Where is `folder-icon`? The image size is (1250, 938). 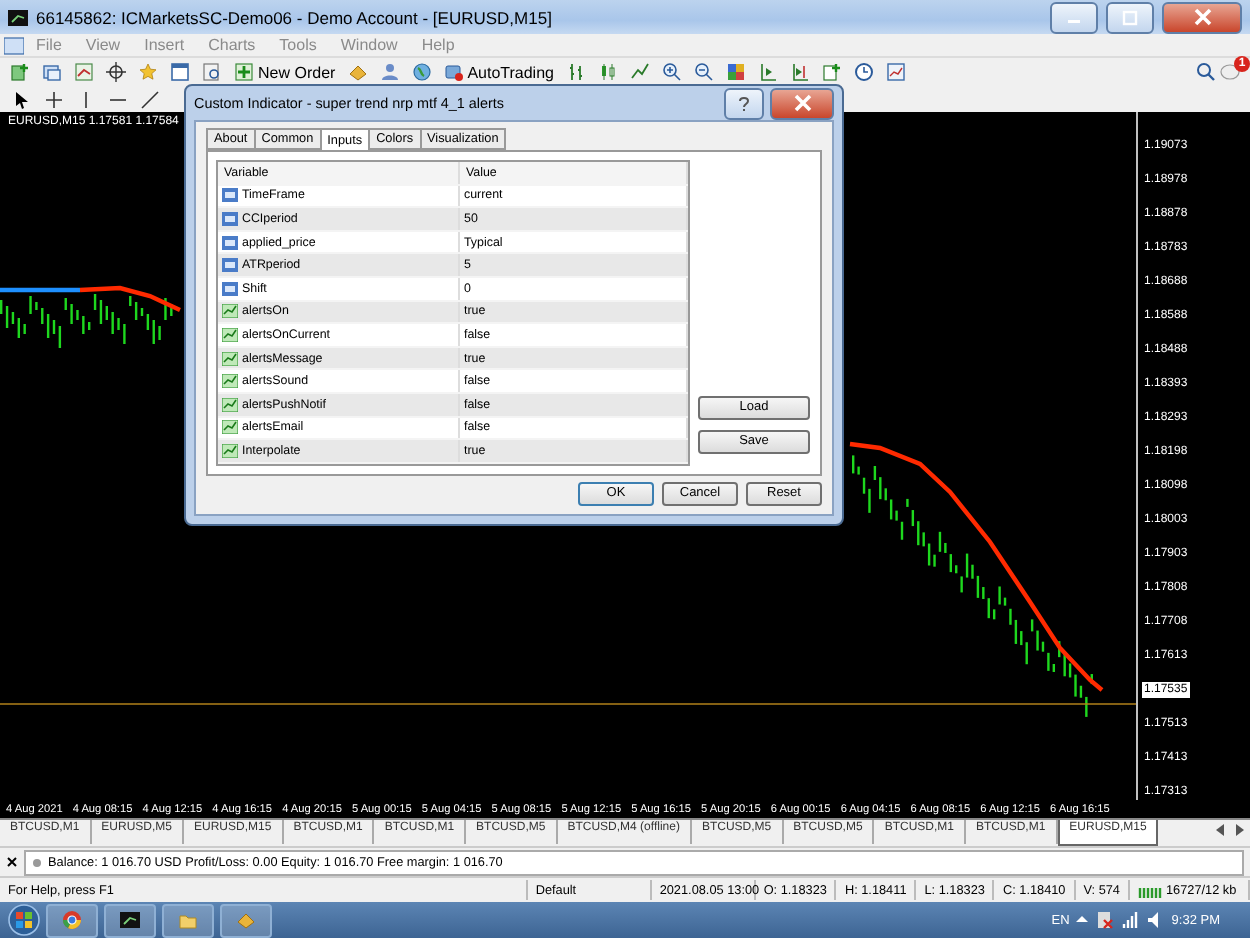 folder-icon is located at coordinates (188, 920).